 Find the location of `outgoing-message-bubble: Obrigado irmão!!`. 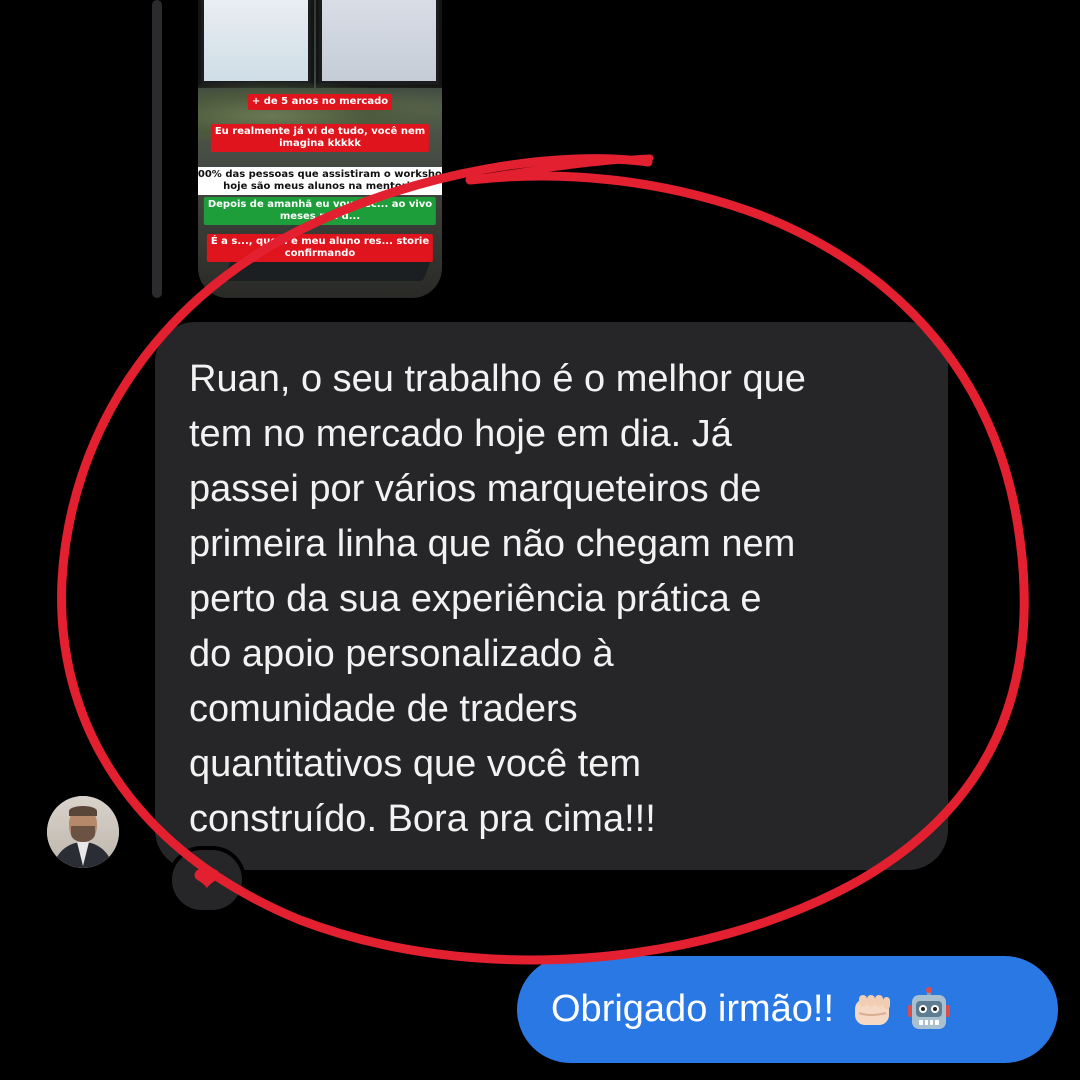

outgoing-message-bubble: Obrigado irmão!! is located at coordinates (787, 1009).